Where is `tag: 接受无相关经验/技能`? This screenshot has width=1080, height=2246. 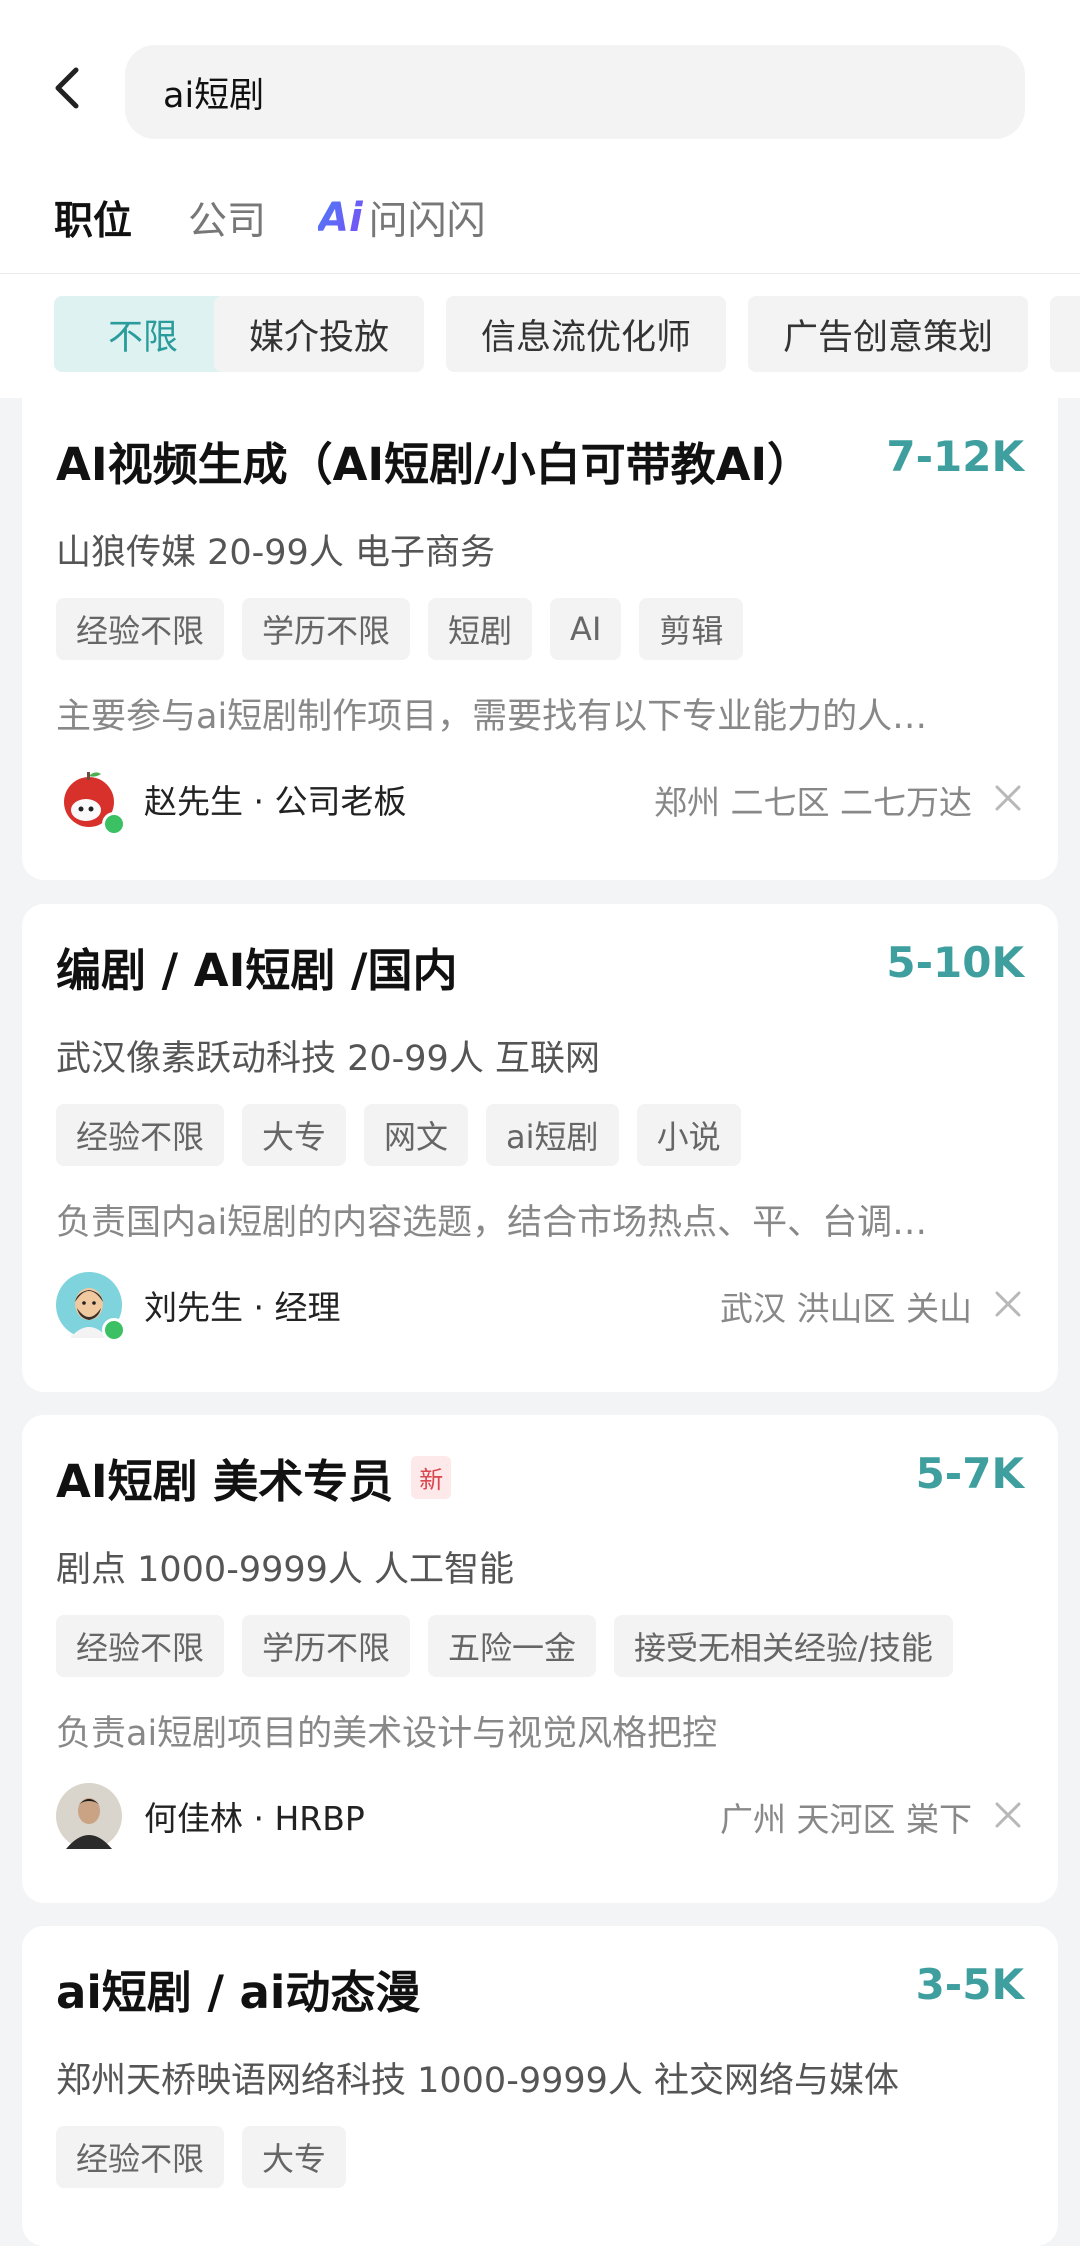 tag: 接受无相关经验/技能 is located at coordinates (783, 1646).